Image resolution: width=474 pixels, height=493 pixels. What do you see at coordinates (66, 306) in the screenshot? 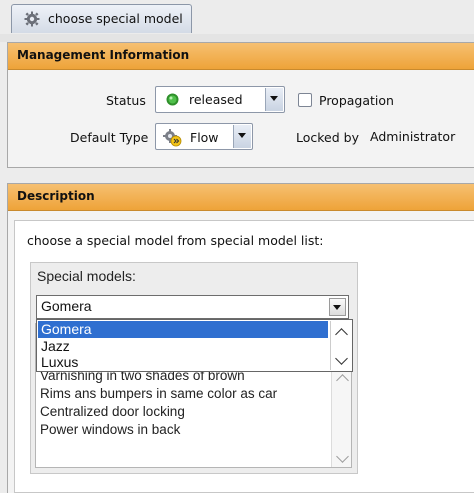
I see `selected-model: Gomera` at bounding box center [66, 306].